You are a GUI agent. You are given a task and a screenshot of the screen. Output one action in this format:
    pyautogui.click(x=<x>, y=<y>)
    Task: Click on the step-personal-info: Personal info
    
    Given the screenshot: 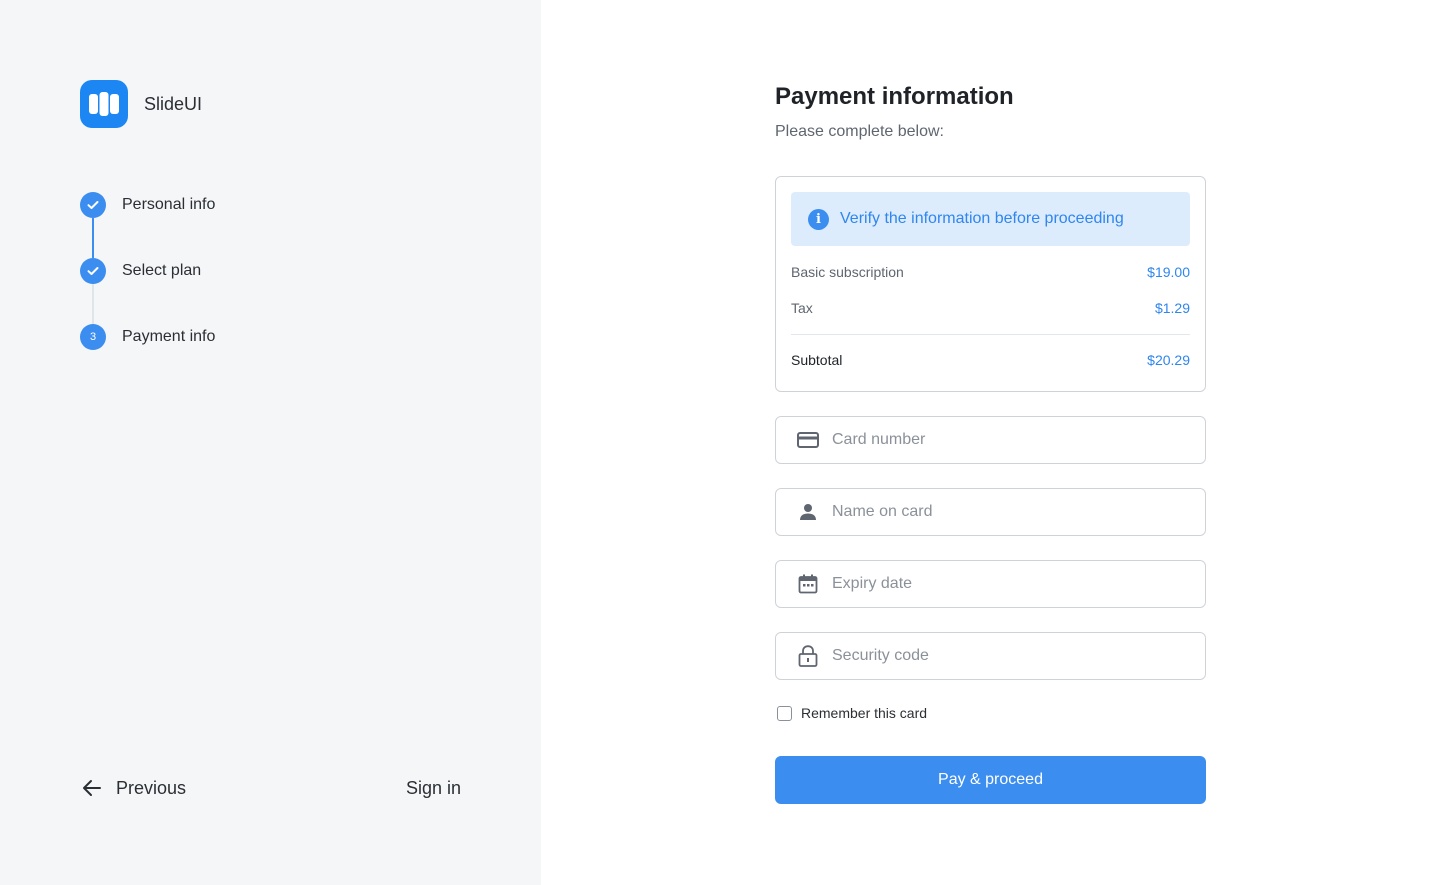 What is the action you would take?
    pyautogui.click(x=147, y=205)
    